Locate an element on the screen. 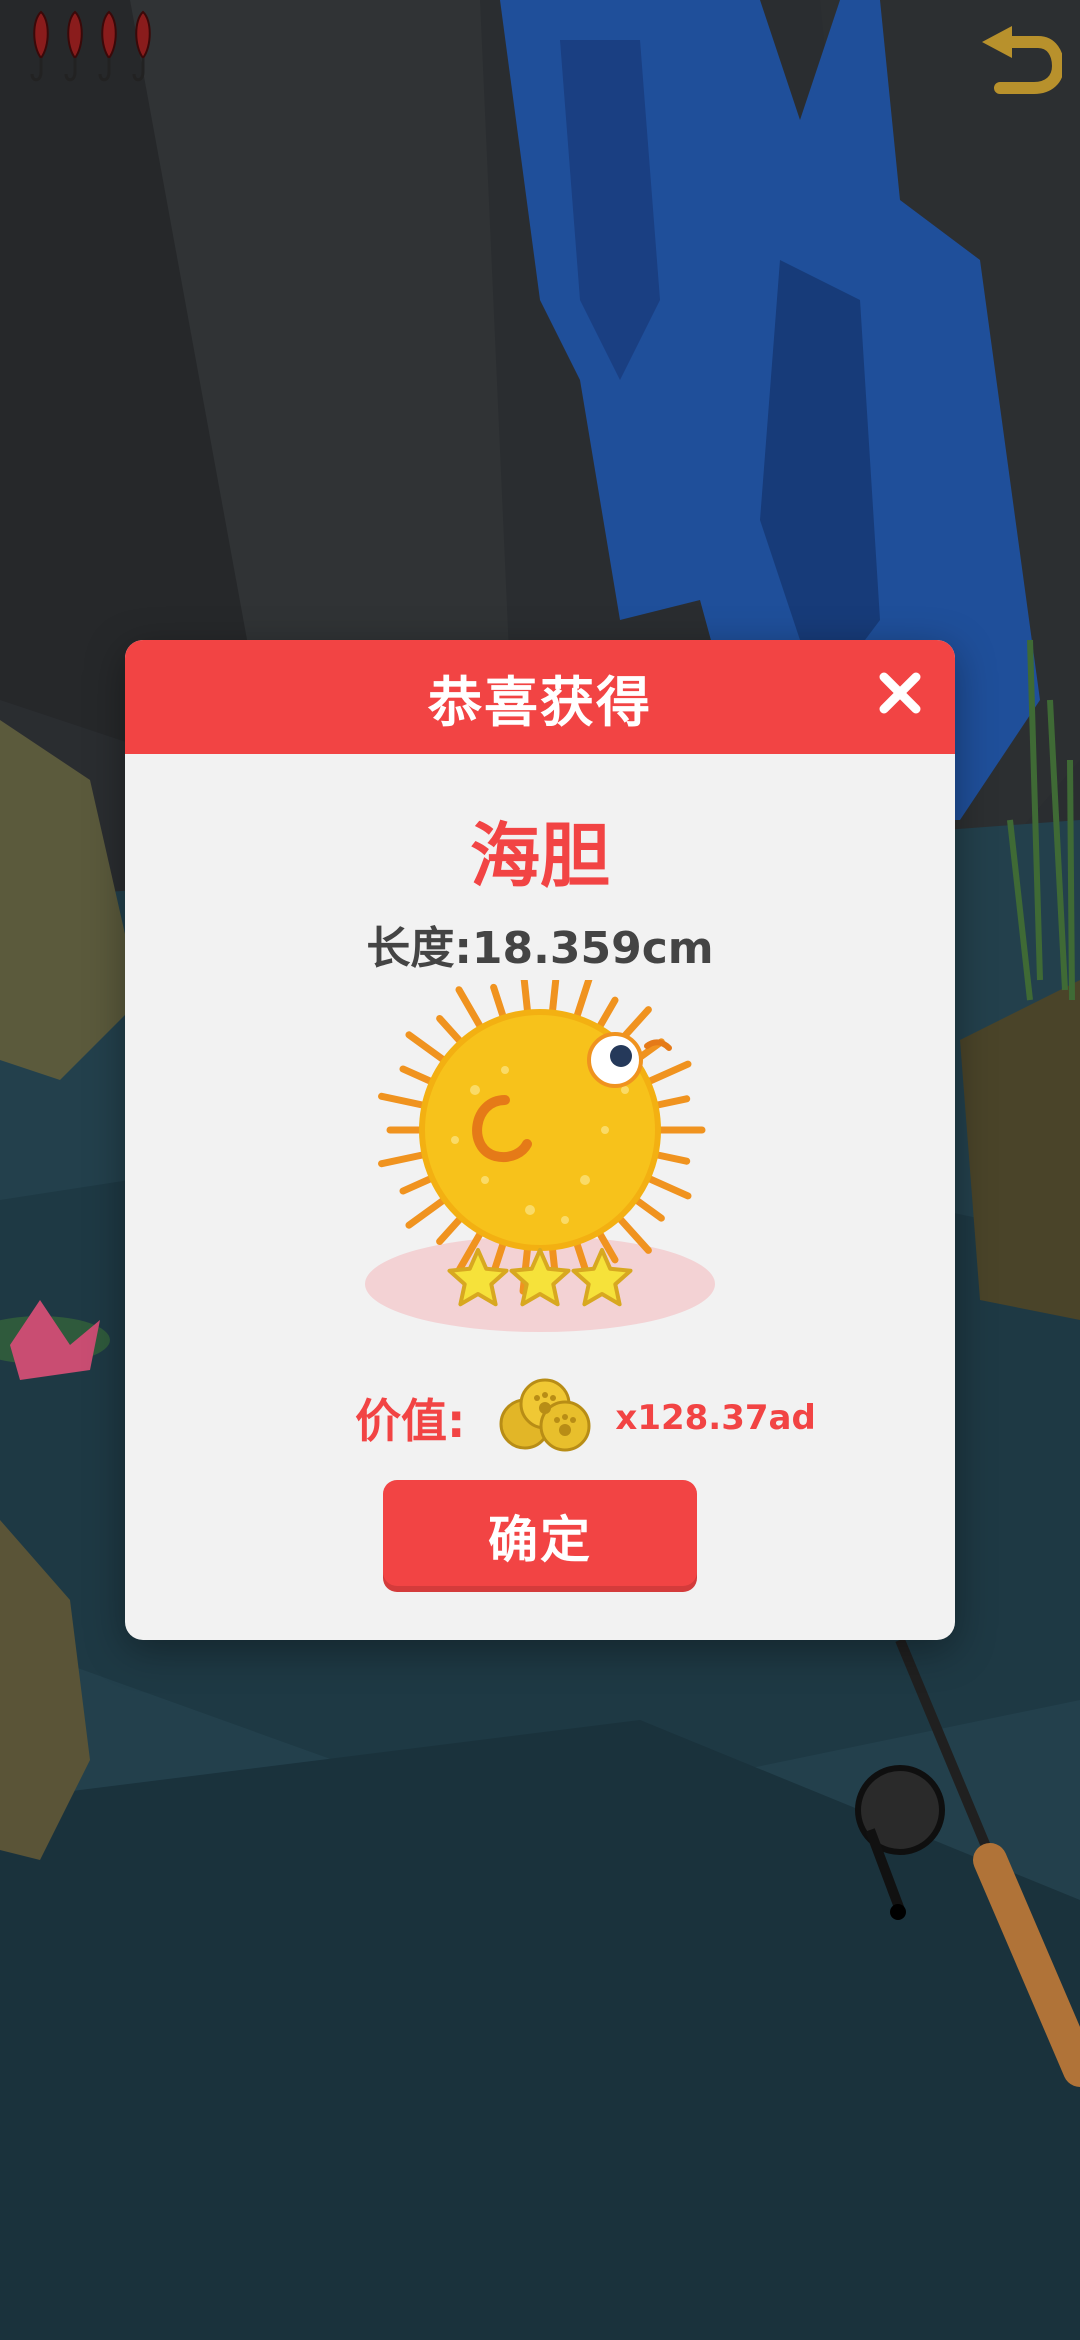 This screenshot has height=2340, width=1080. value-label: 价值: is located at coordinates (410, 1421).